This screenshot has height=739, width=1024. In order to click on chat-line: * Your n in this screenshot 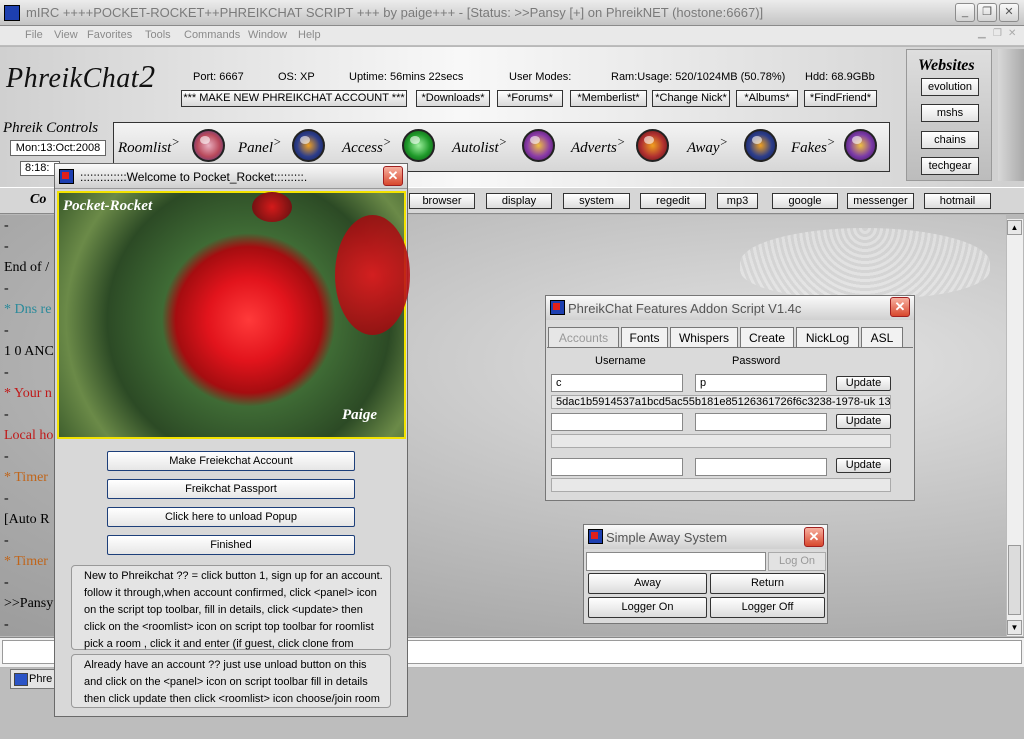, I will do `click(28, 393)`.